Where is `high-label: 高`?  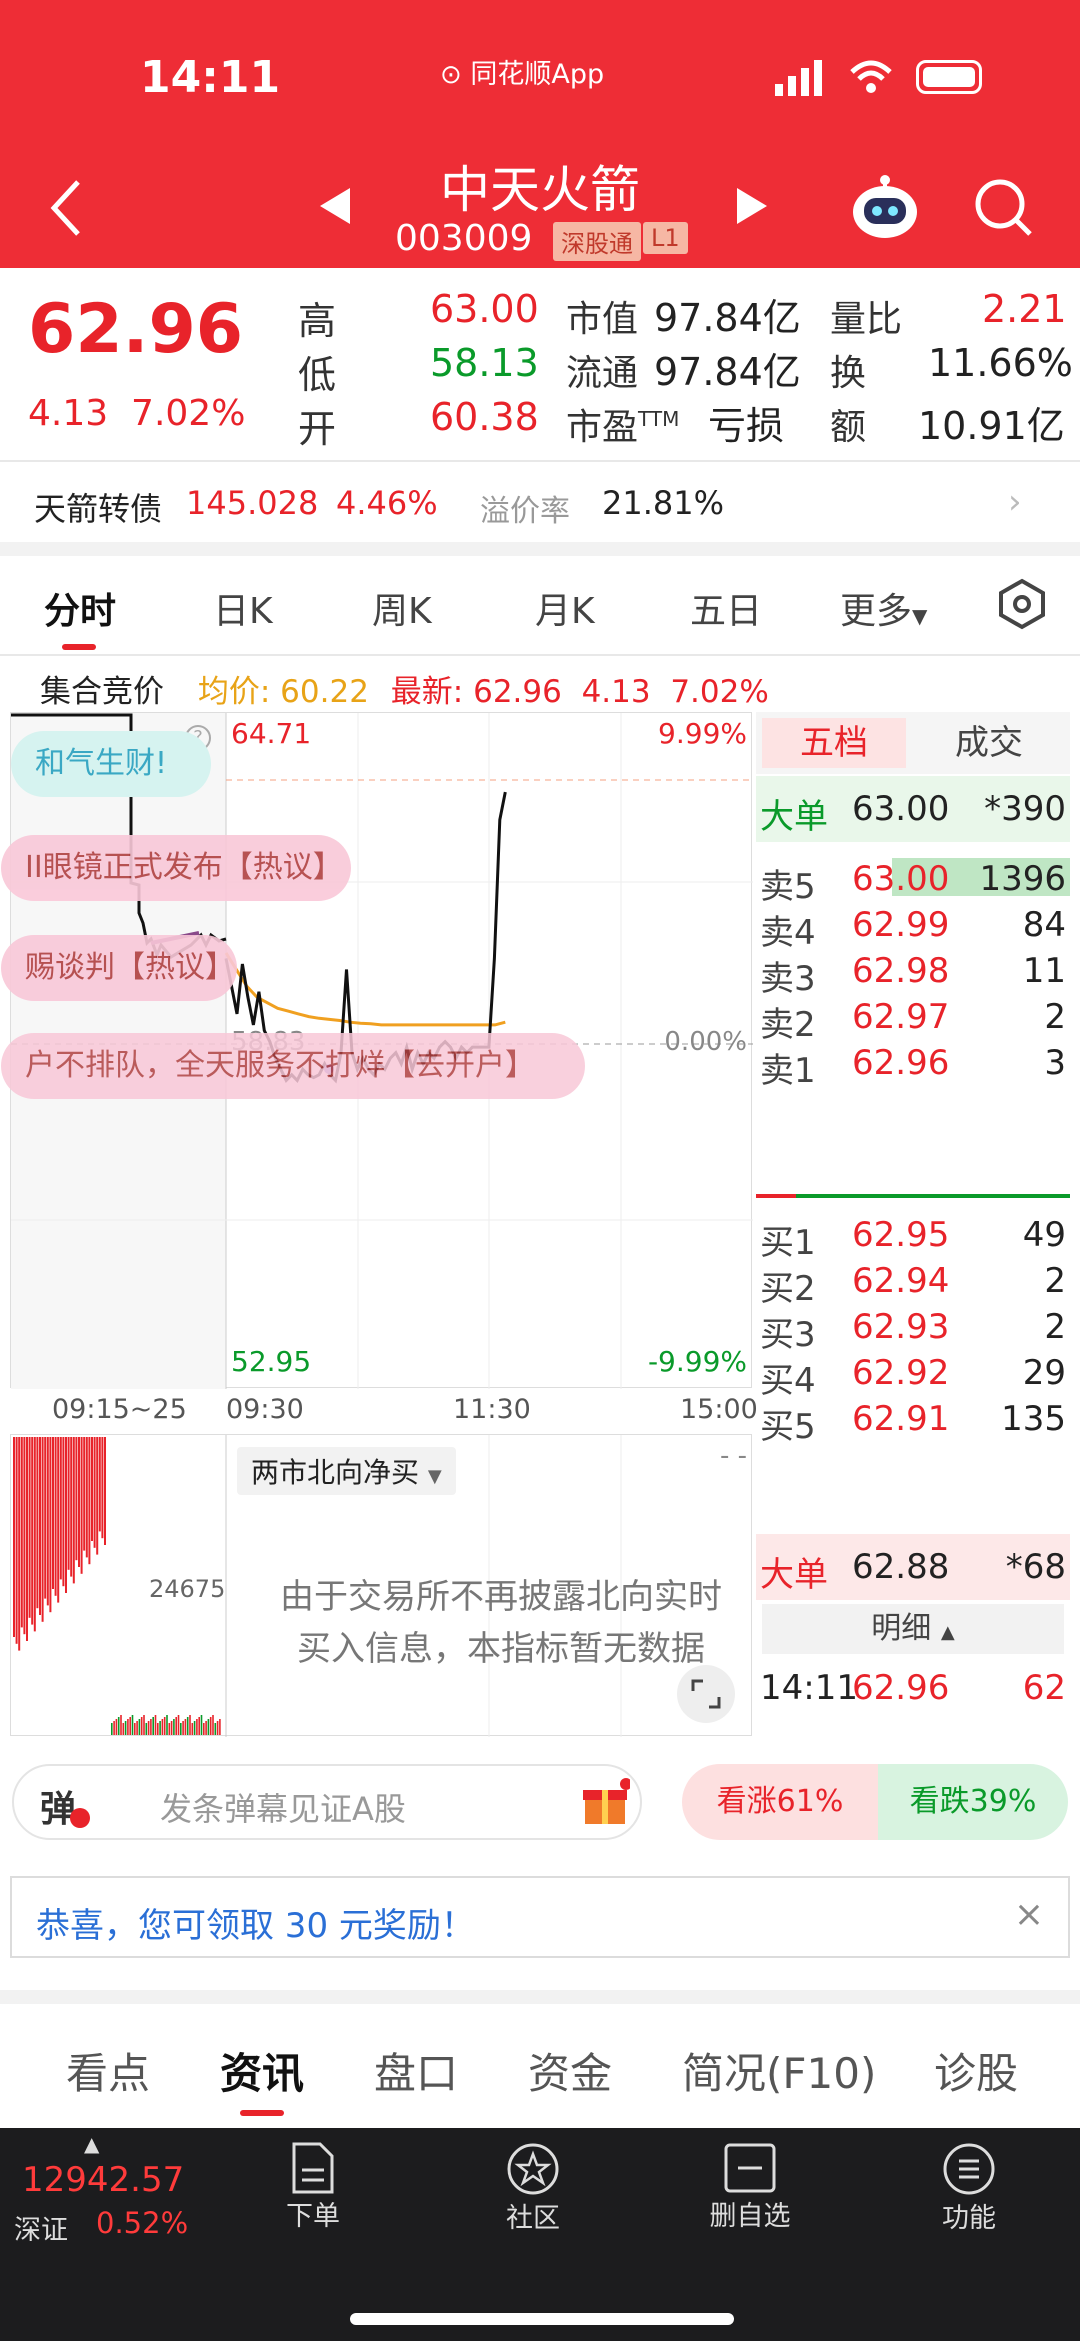 high-label: 高 is located at coordinates (317, 321).